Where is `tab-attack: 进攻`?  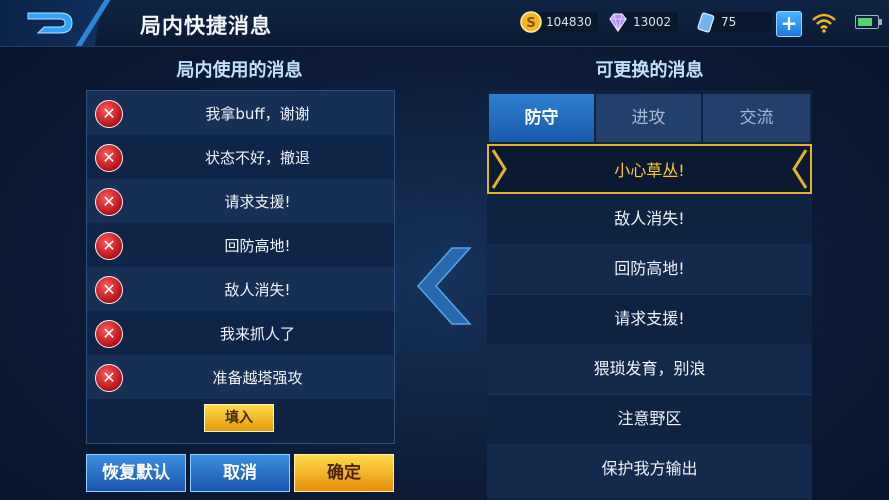 tab-attack: 进攻 is located at coordinates (648, 118).